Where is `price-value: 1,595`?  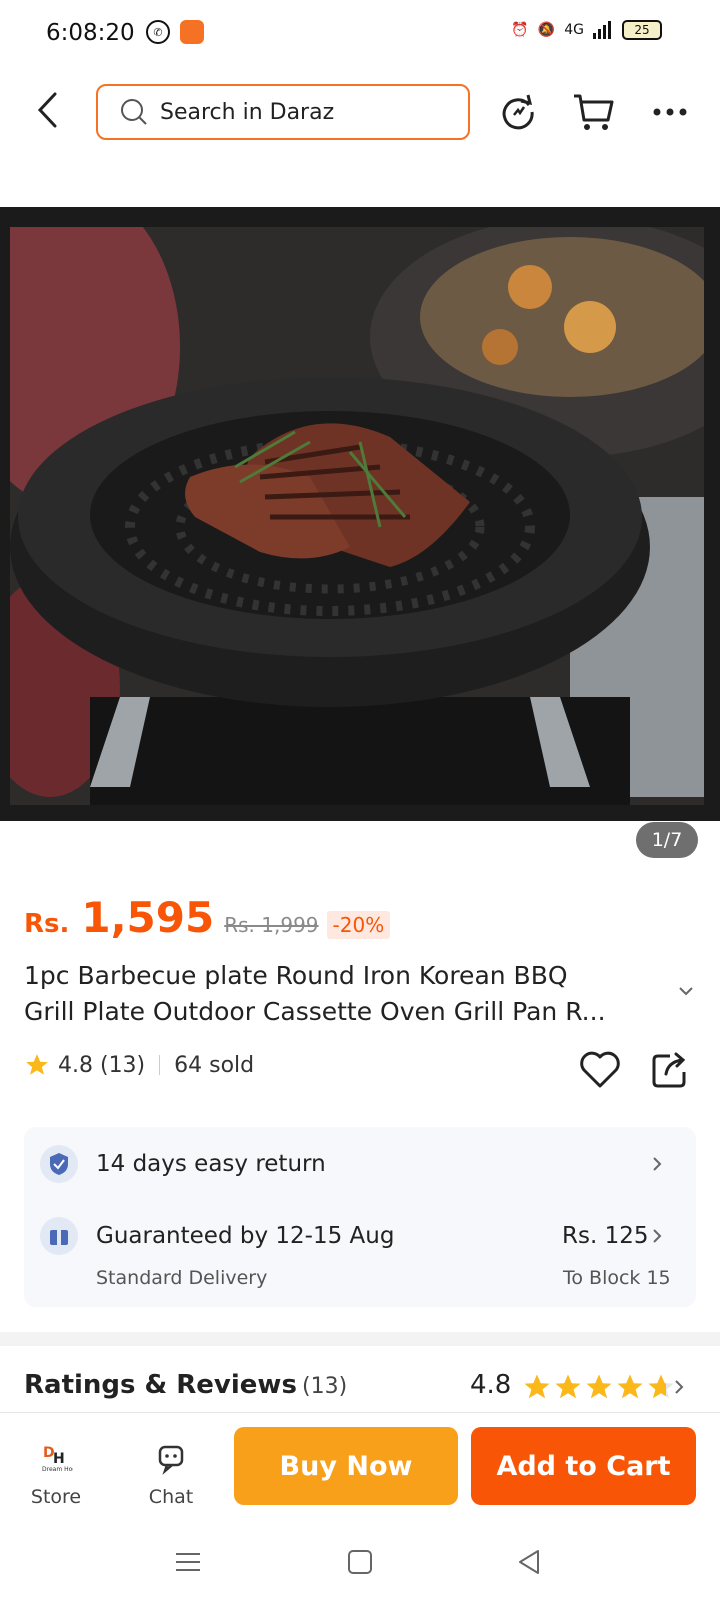 price-value: 1,595 is located at coordinates (148, 917).